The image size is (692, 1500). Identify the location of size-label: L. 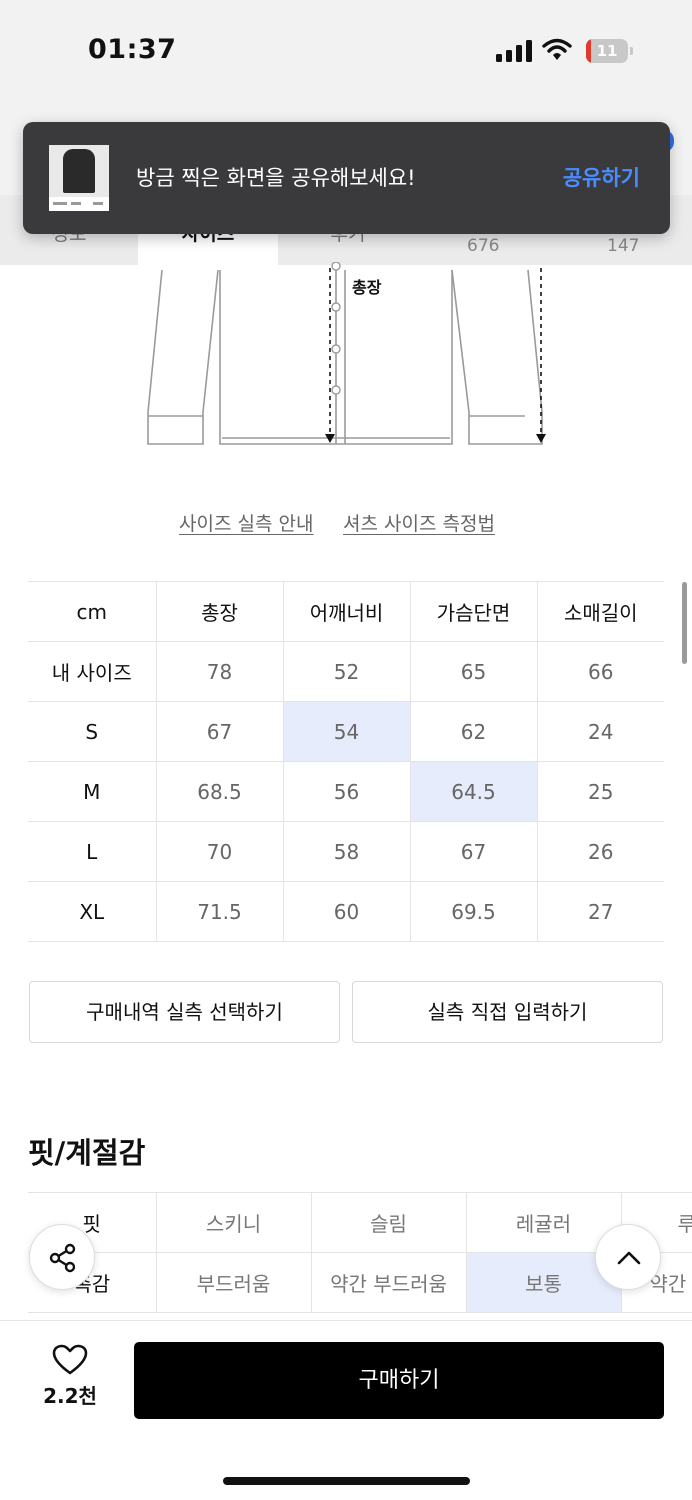
(92, 851).